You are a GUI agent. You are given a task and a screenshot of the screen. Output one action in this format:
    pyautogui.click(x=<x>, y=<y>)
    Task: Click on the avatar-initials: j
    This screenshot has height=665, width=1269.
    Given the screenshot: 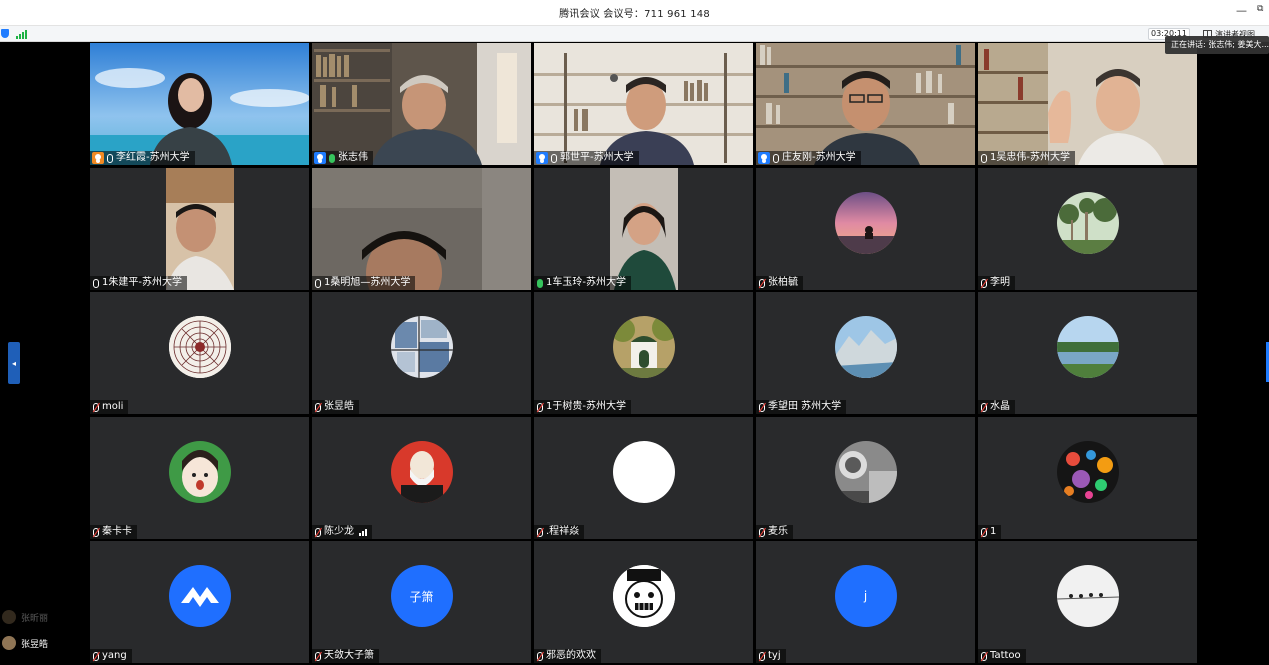 What is the action you would take?
    pyautogui.click(x=865, y=596)
    